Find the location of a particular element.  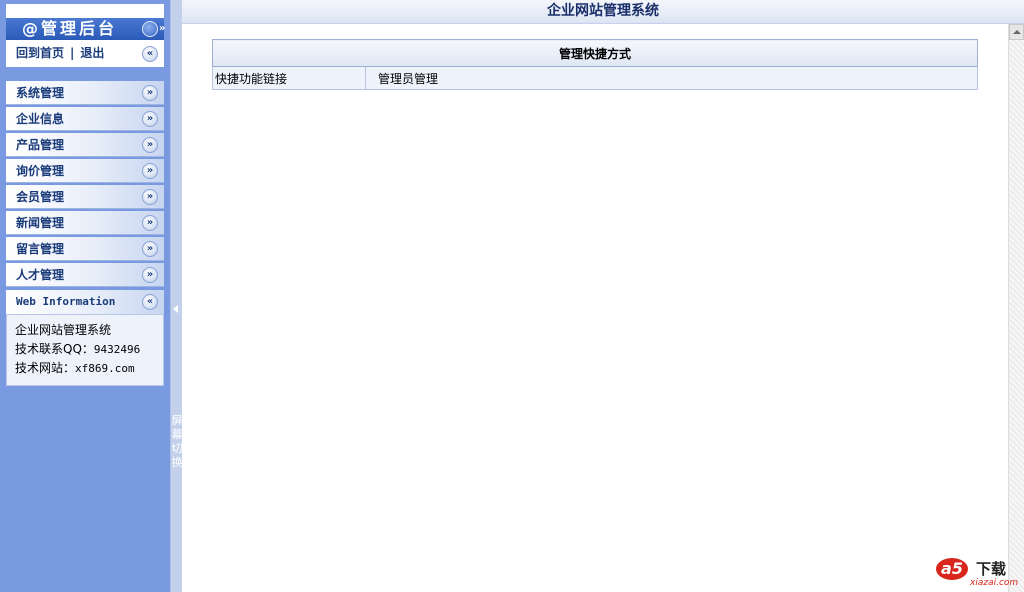

sidebar-item-members: 会员管理 » is located at coordinates (85, 197).